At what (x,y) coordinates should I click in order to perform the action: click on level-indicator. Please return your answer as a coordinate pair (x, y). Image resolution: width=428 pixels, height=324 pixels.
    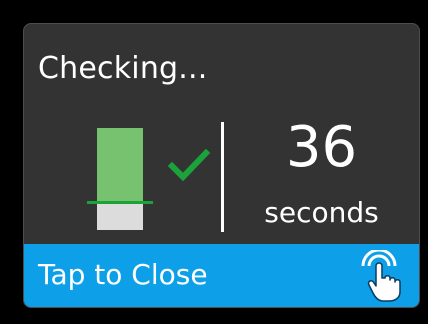
    Looking at the image, I should click on (120, 179).